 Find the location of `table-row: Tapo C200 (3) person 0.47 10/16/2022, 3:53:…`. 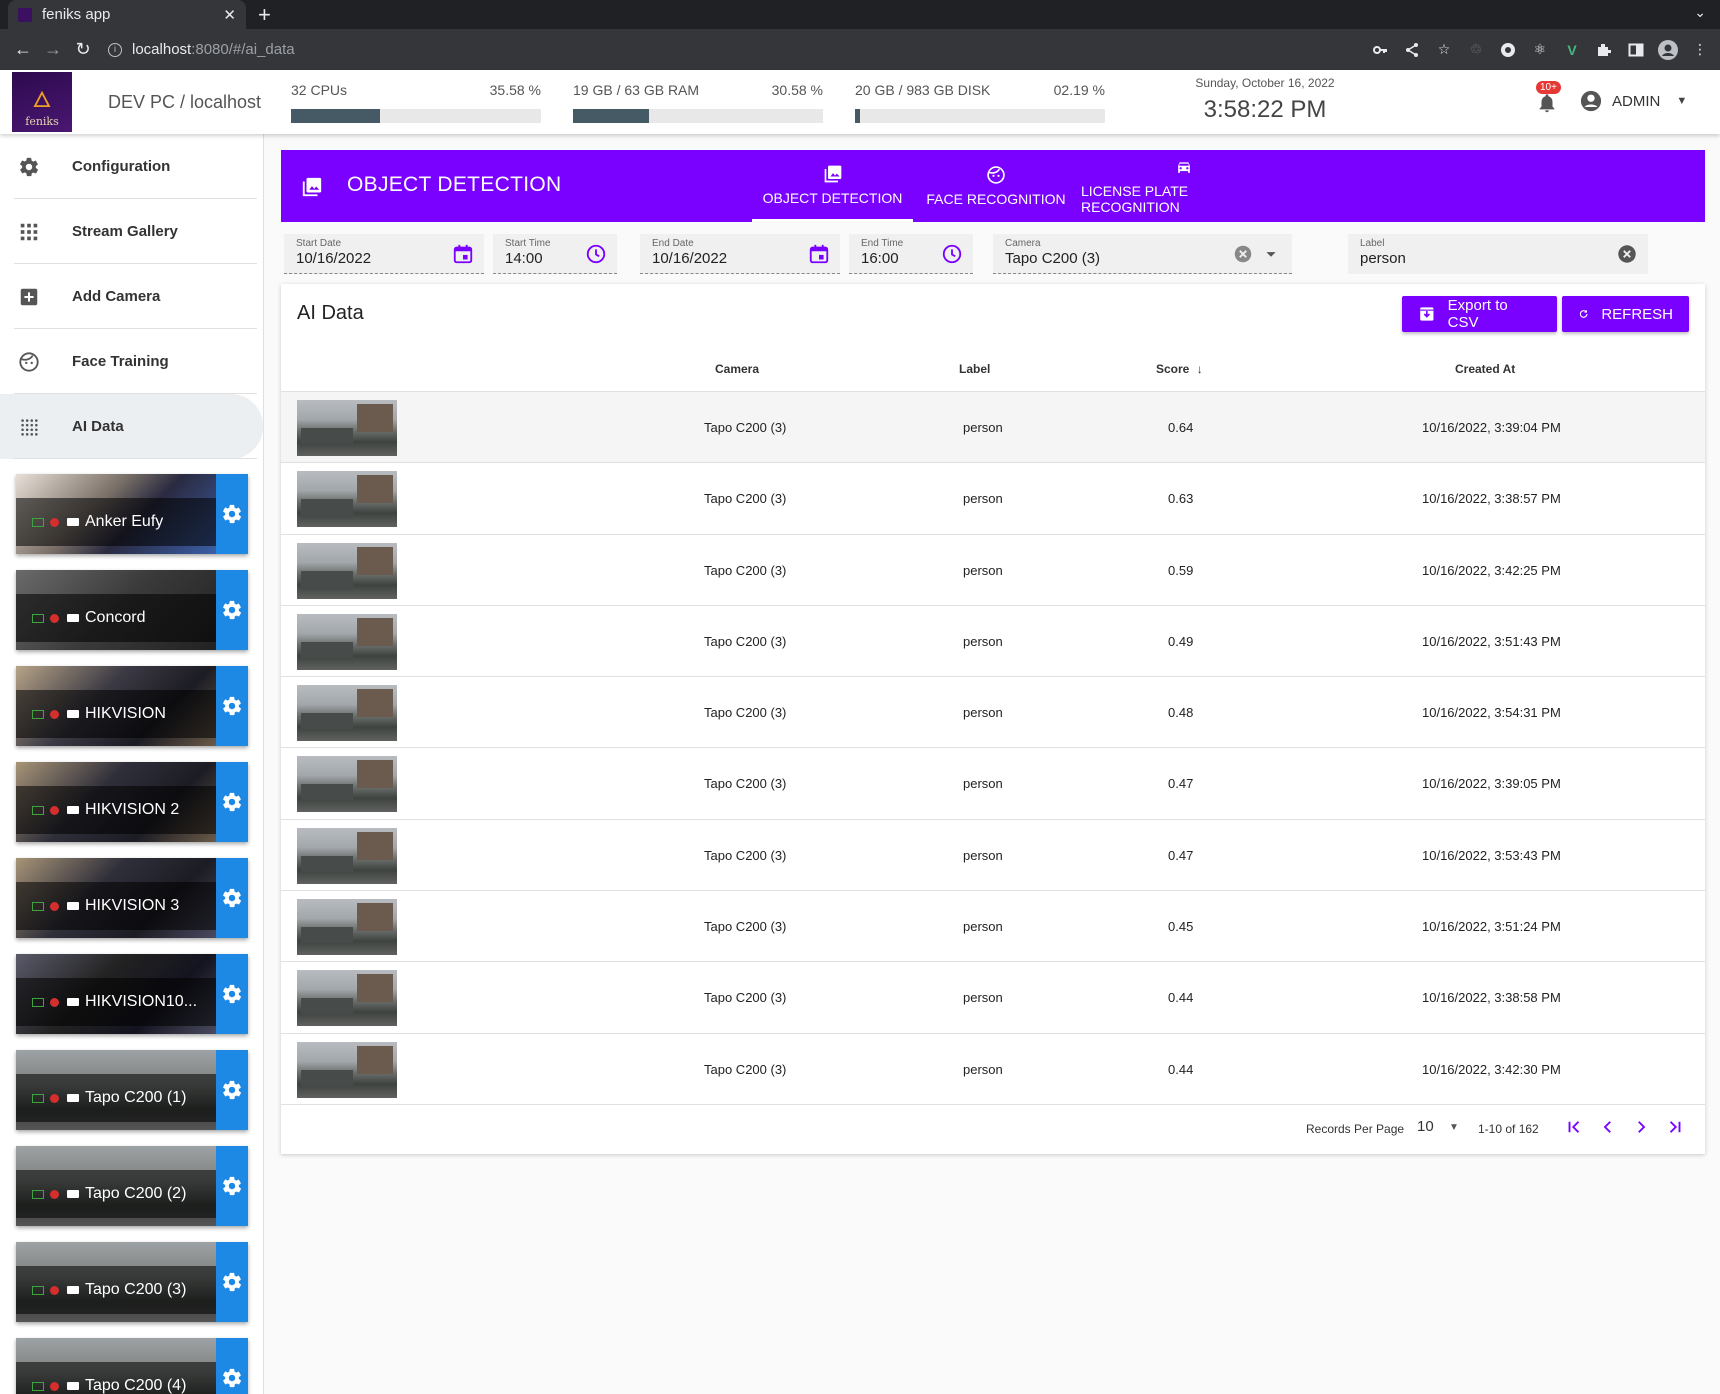

table-row: Tapo C200 (3) person 0.47 10/16/2022, 3:53:… is located at coordinates (993, 856).